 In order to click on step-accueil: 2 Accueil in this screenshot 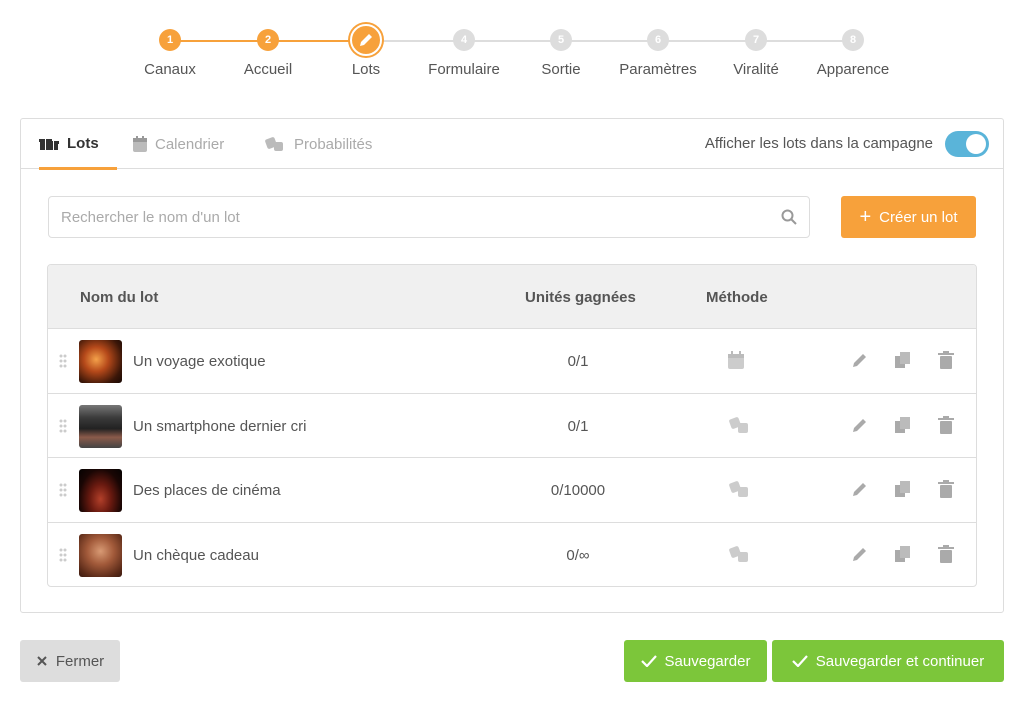, I will do `click(268, 53)`.